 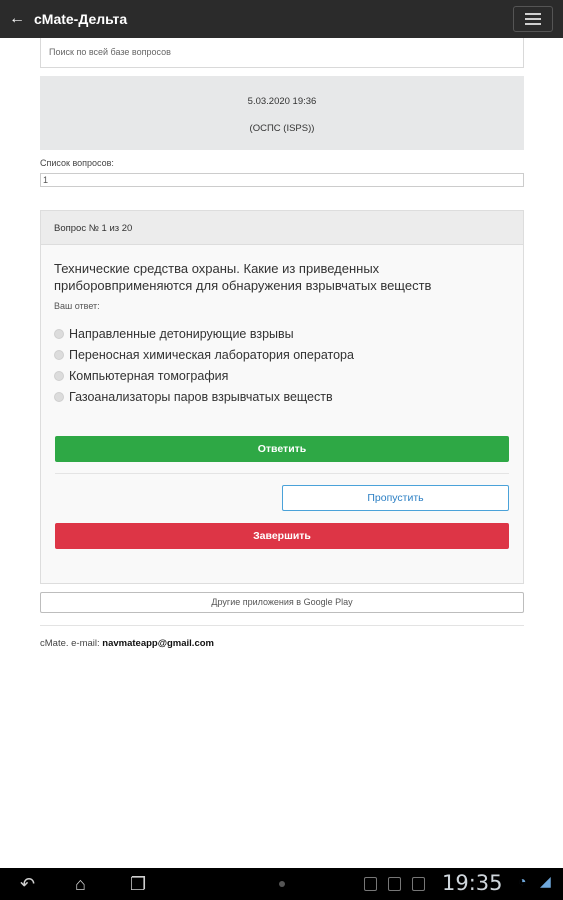 What do you see at coordinates (533, 19) in the screenshot?
I see `menu-icon` at bounding box center [533, 19].